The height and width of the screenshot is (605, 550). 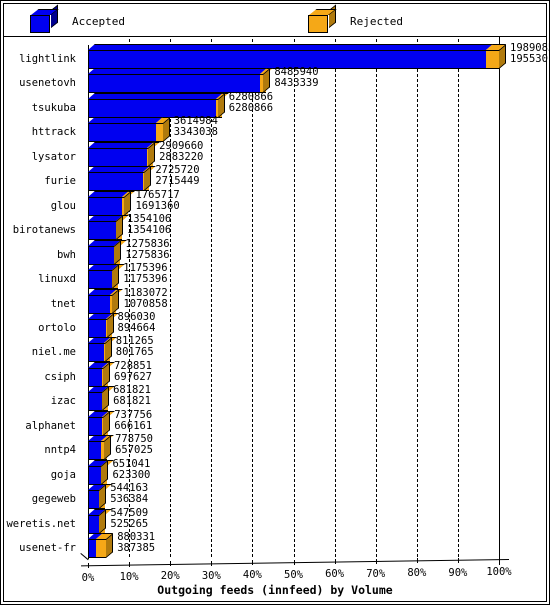 I want to click on category-label: goja, so click(x=63, y=474).